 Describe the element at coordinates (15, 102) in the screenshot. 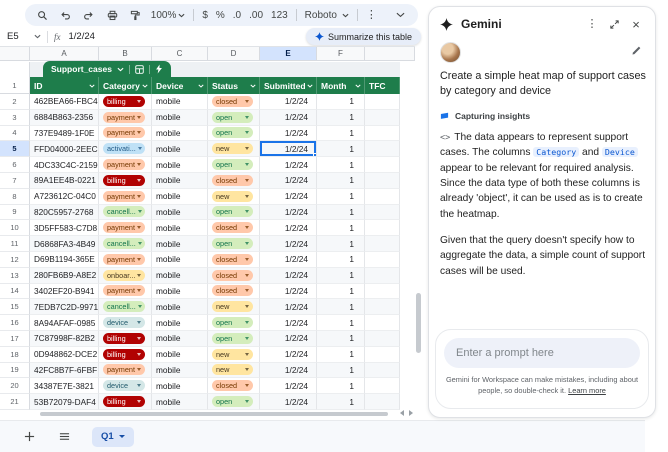

I see `row-number-2: 2` at that location.